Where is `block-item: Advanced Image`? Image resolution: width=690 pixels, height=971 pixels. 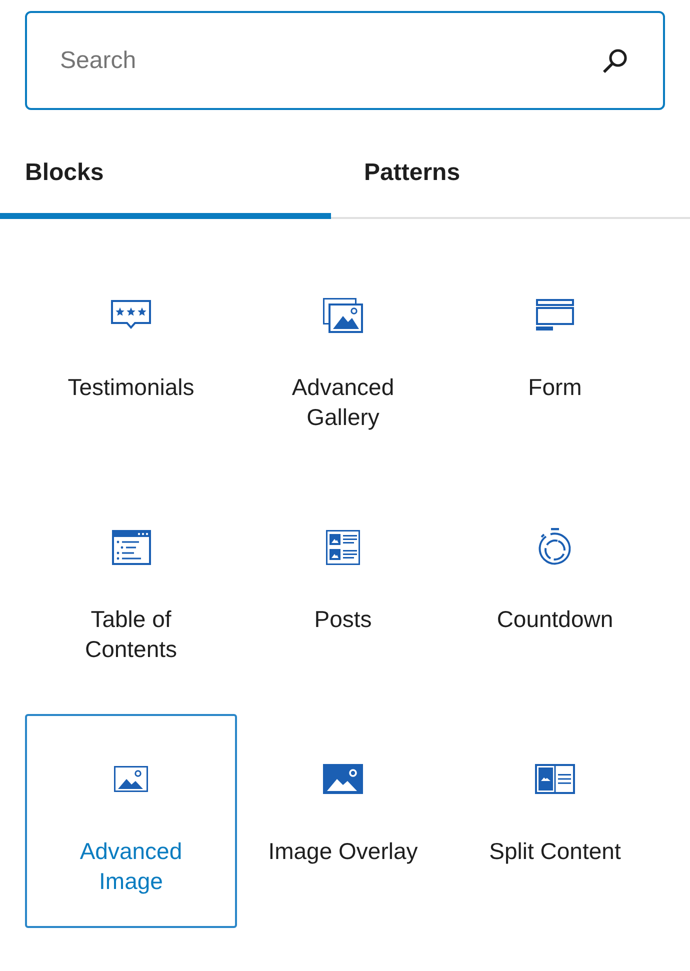
block-item: Advanced Image is located at coordinates (131, 821).